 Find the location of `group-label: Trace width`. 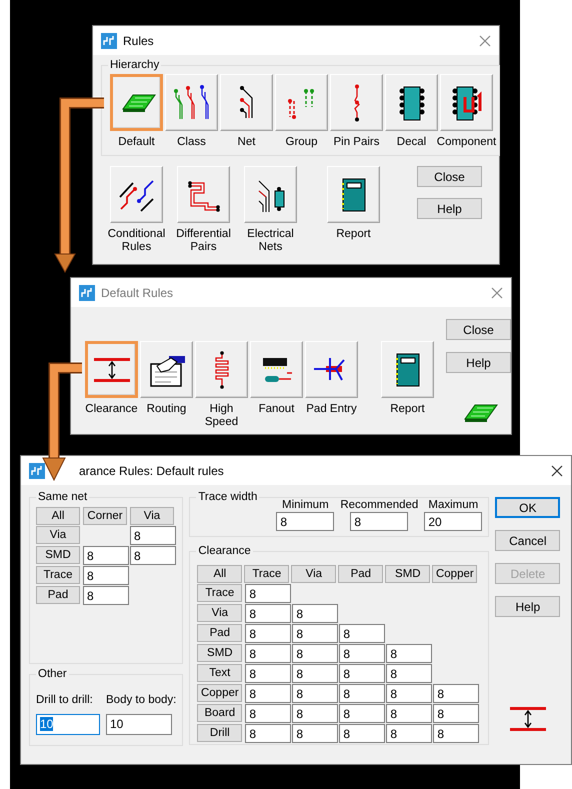

group-label: Trace width is located at coordinates (227, 497).